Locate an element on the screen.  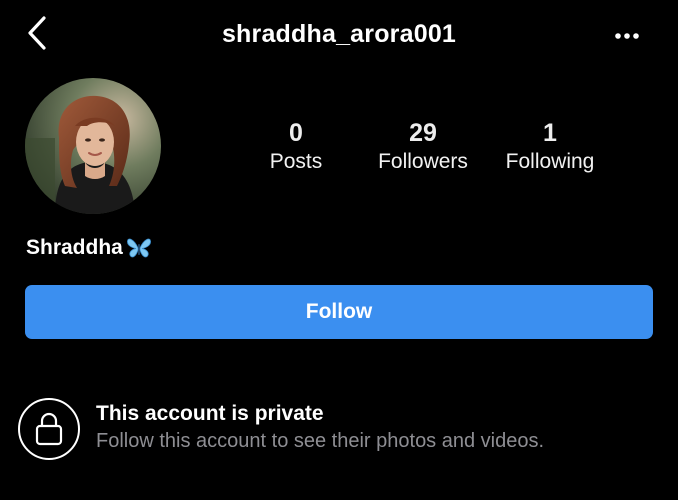
follow-button: Follow is located at coordinates (339, 312).